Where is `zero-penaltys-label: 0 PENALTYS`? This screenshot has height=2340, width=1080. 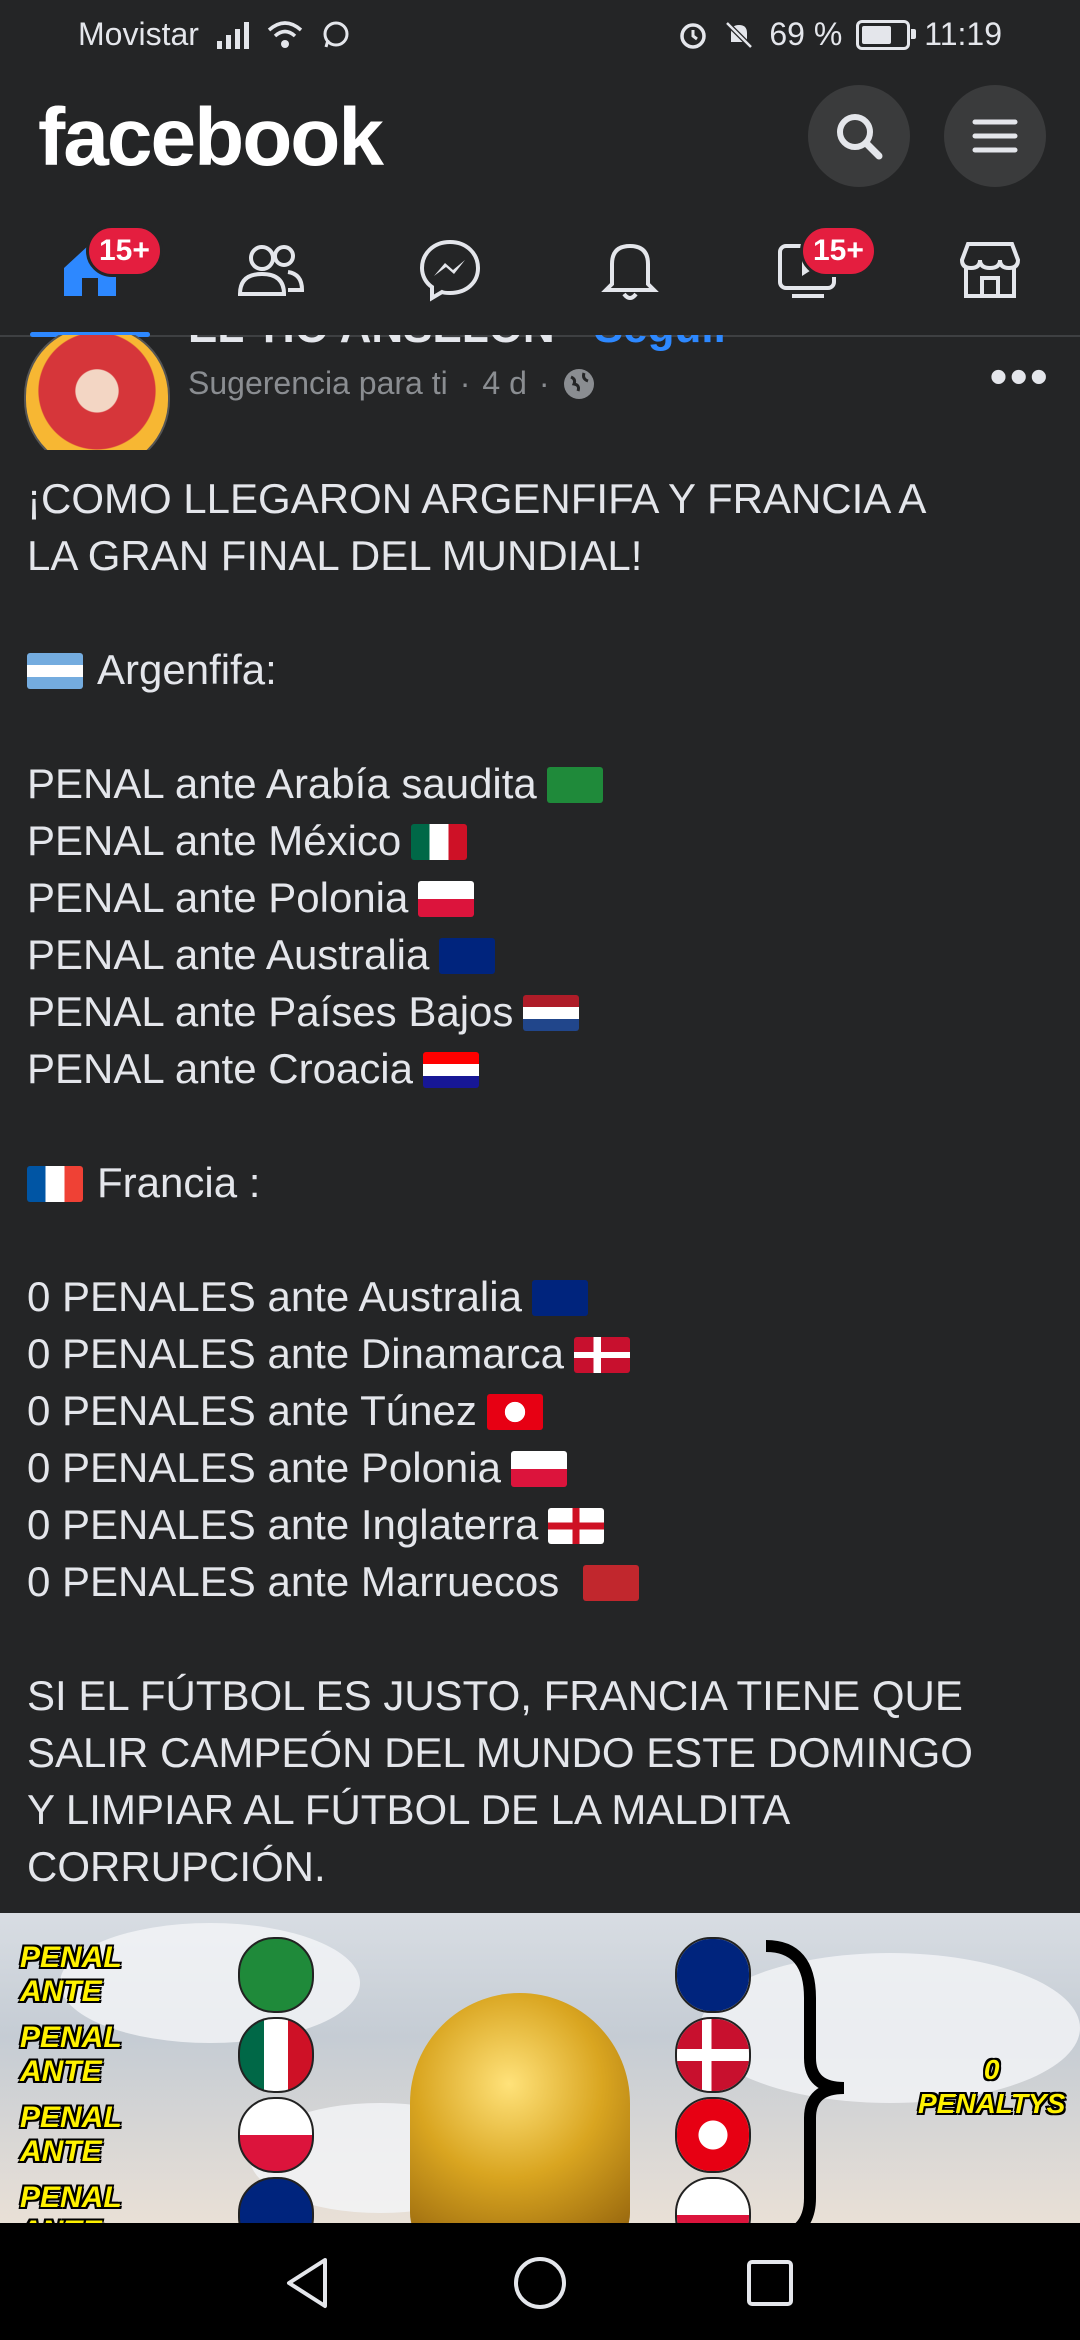 zero-penaltys-label: 0 PENALTYS is located at coordinates (992, 2086).